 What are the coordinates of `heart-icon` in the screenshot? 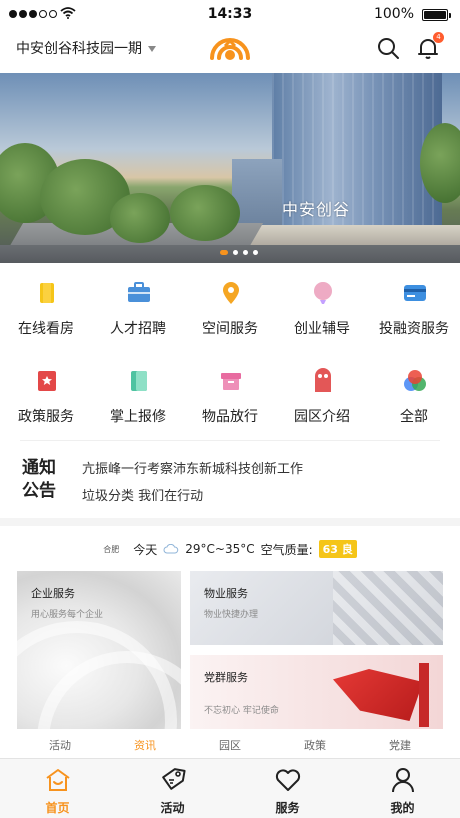 It's located at (288, 780).